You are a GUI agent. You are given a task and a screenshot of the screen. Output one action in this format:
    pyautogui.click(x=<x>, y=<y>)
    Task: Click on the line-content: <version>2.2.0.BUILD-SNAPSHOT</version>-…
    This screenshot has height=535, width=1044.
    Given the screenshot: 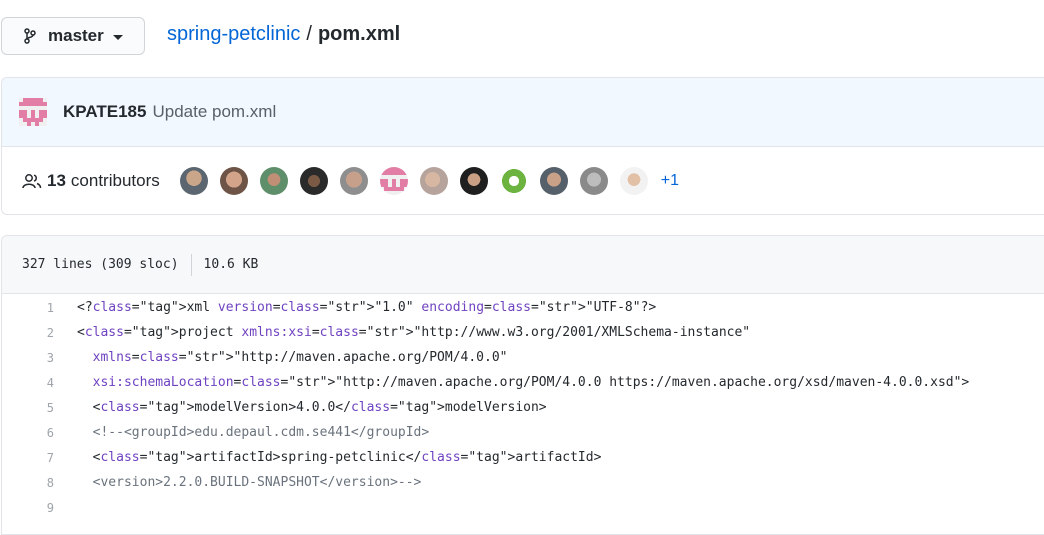 What is the action you would take?
    pyautogui.click(x=249, y=482)
    